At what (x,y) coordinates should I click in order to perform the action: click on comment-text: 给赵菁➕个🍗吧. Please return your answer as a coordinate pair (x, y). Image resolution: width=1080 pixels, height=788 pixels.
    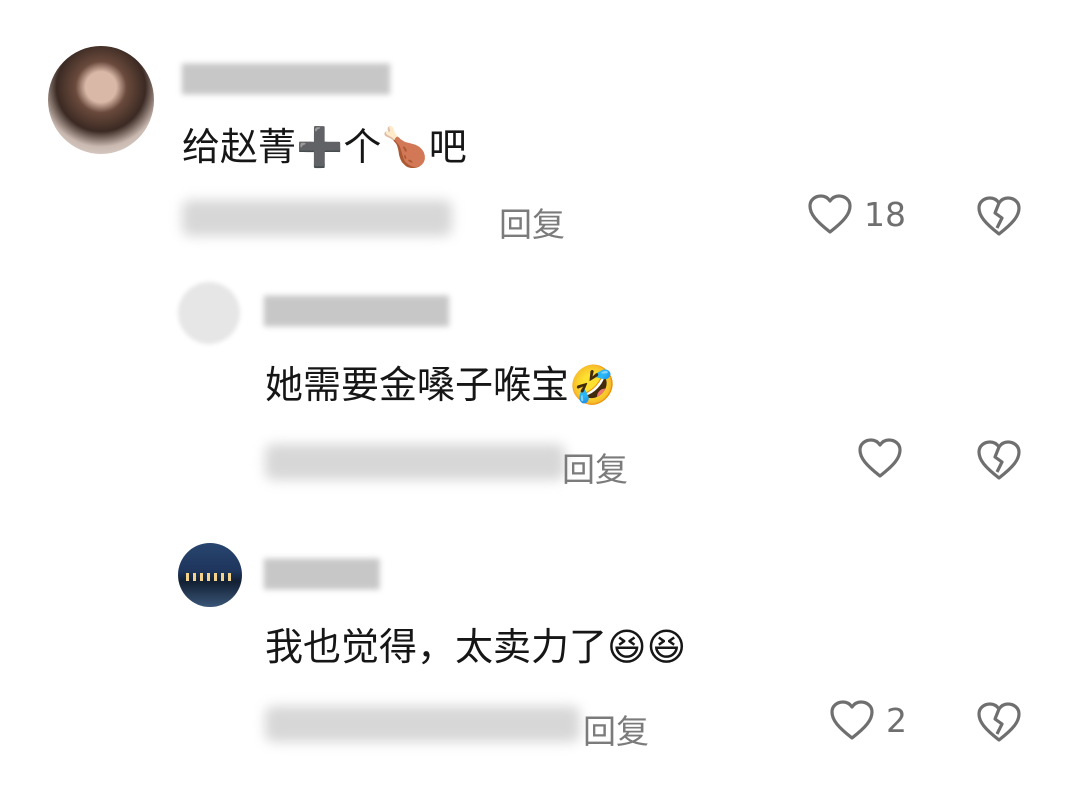
    Looking at the image, I should click on (324, 147).